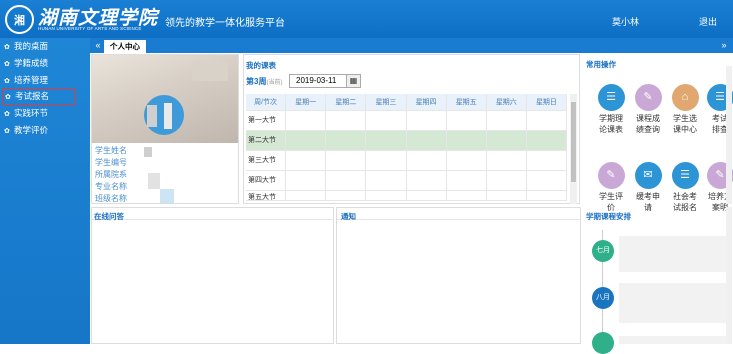 Image resolution: width=733 pixels, height=354 pixels. I want to click on semester-schedule-title: 学期课程安排, so click(608, 216).